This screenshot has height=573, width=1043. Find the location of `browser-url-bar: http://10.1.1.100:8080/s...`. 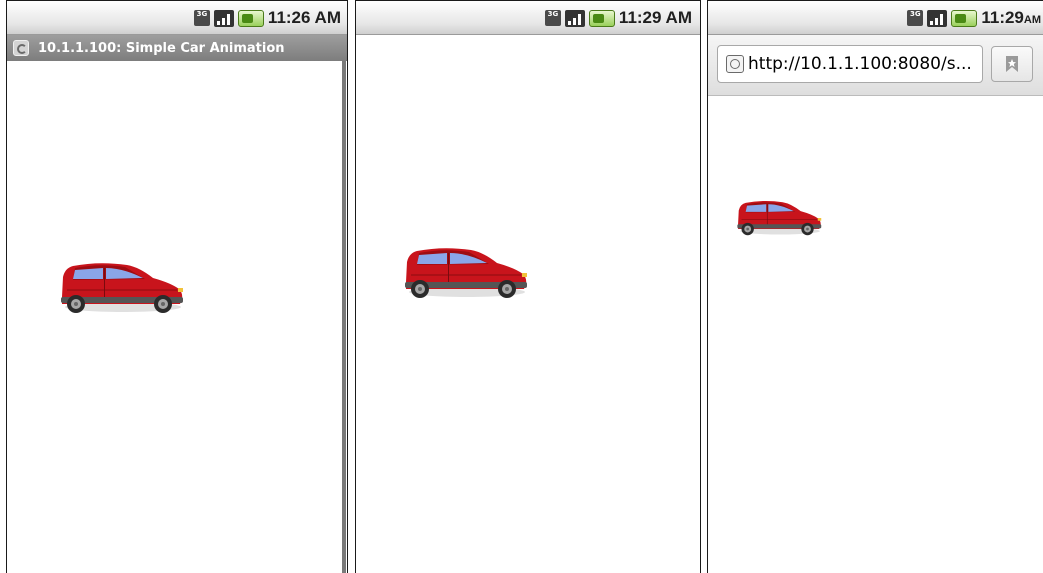

browser-url-bar: http://10.1.1.100:8080/s... is located at coordinates (875, 65).